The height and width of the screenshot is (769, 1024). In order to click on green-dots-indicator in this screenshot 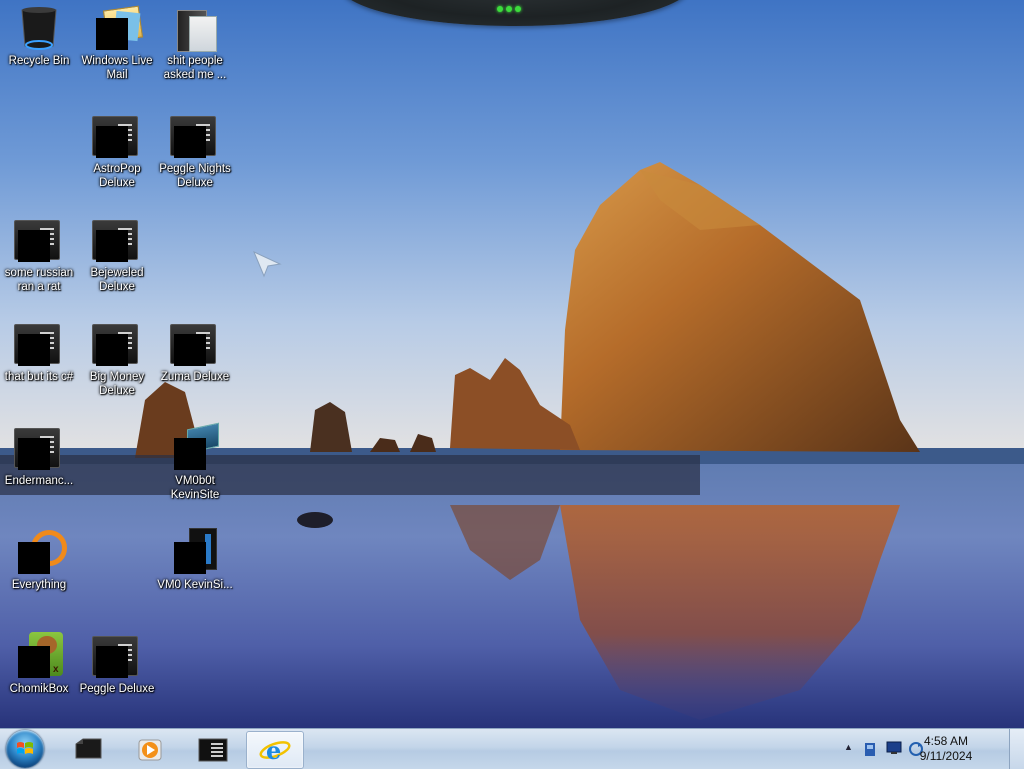, I will do `click(509, 9)`.